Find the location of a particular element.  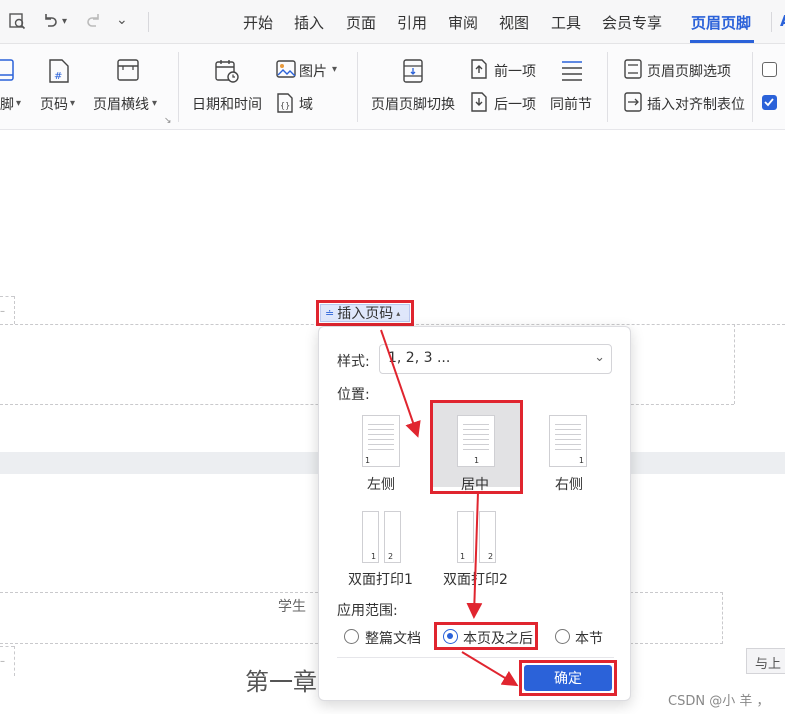

position-left-label: 左侧 is located at coordinates (381, 485).